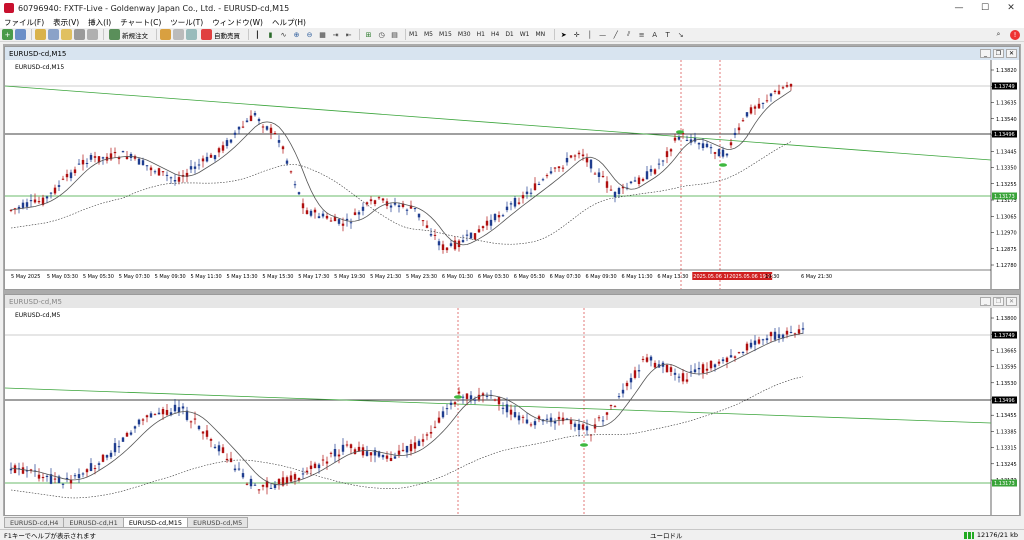 Image resolution: width=1024 pixels, height=540 pixels. What do you see at coordinates (1006, 71) in the screenshot?
I see `price-label: 1.13820` at bounding box center [1006, 71].